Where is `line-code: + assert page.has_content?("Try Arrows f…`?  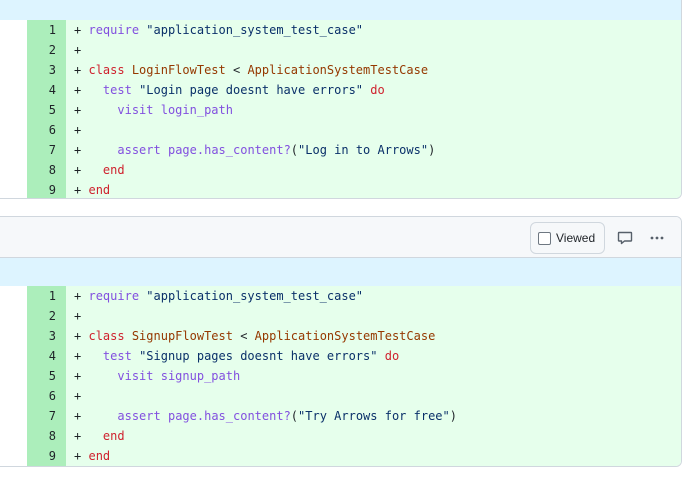 line-code: + assert page.has_content?("Try Arrows f… is located at coordinates (373, 416).